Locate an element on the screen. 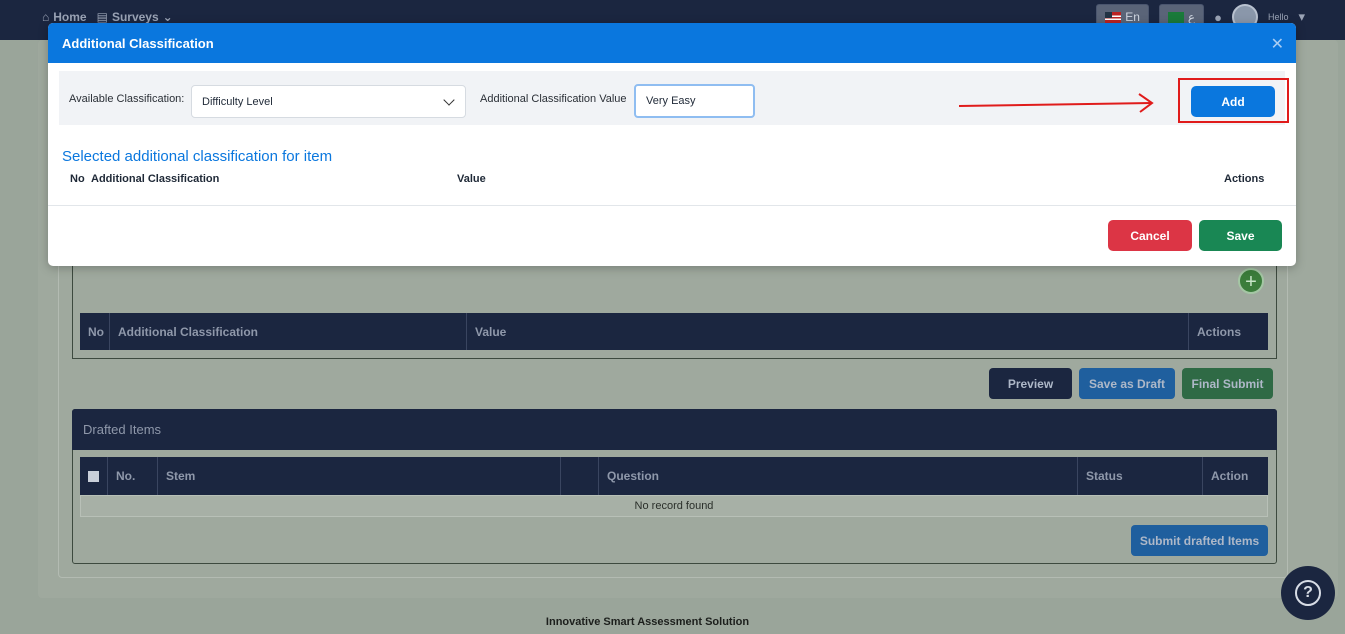 This screenshot has width=1345, height=634. cancel-button: Cancel is located at coordinates (1150, 235).